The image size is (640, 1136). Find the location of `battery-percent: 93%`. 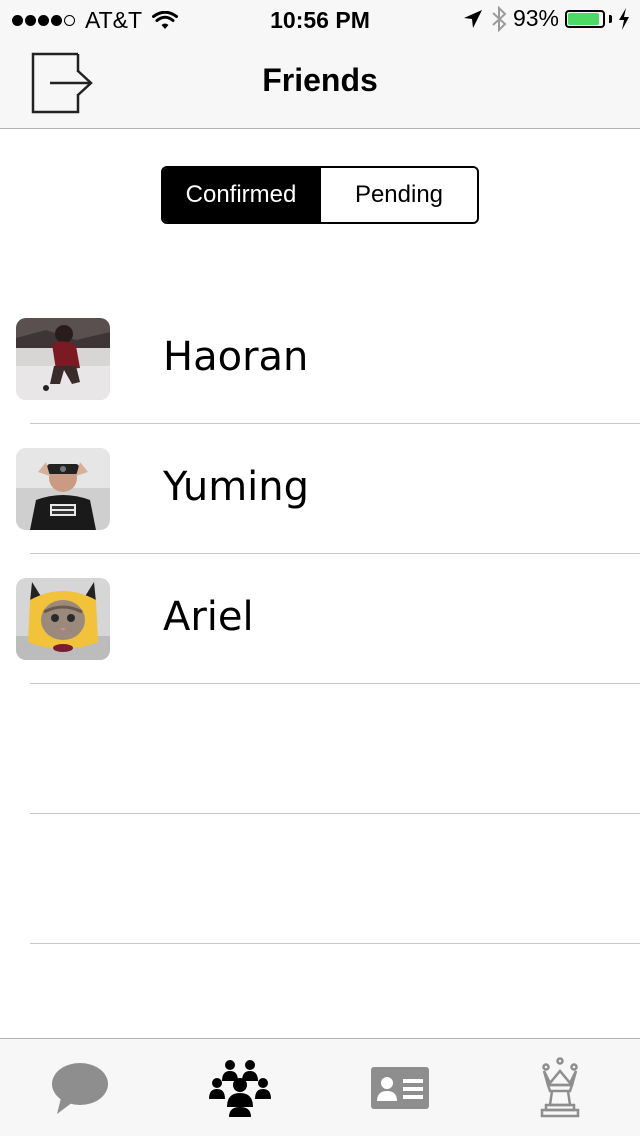

battery-percent: 93% is located at coordinates (535, 18).